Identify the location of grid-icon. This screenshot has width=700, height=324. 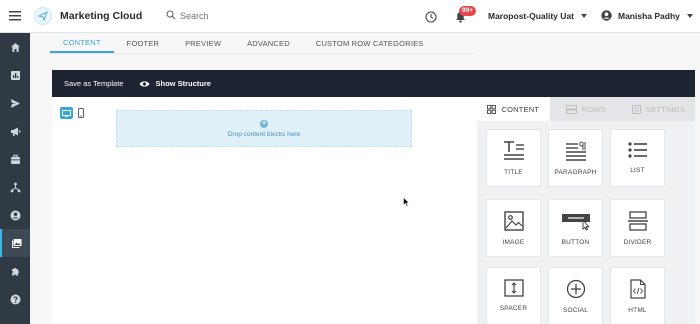
(492, 109).